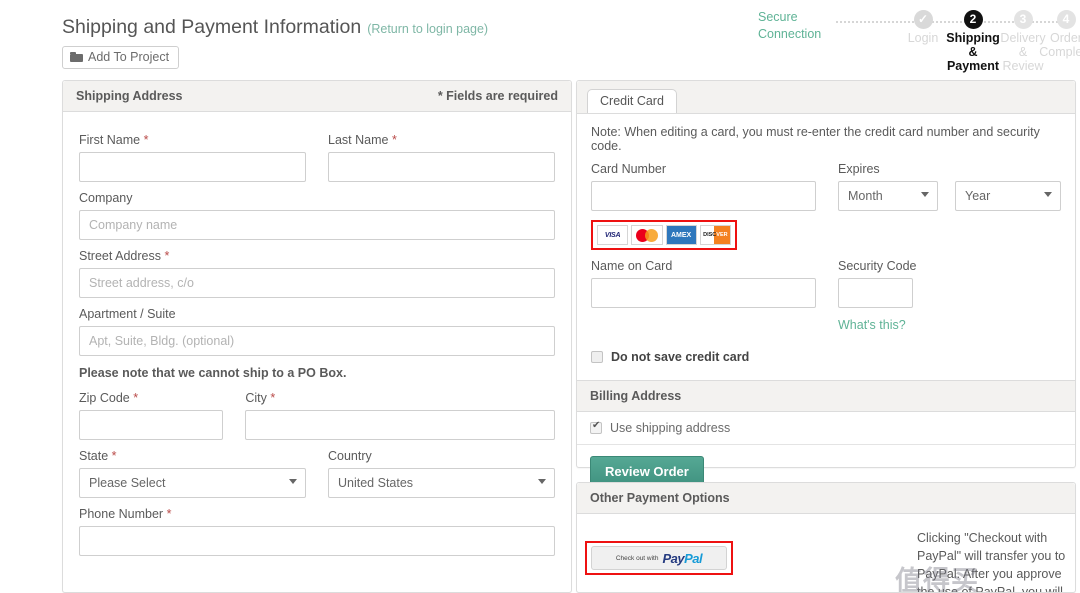 Image resolution: width=1080 pixels, height=593 pixels. What do you see at coordinates (872, 325) in the screenshot?
I see `whats-this-link: What's this?` at bounding box center [872, 325].